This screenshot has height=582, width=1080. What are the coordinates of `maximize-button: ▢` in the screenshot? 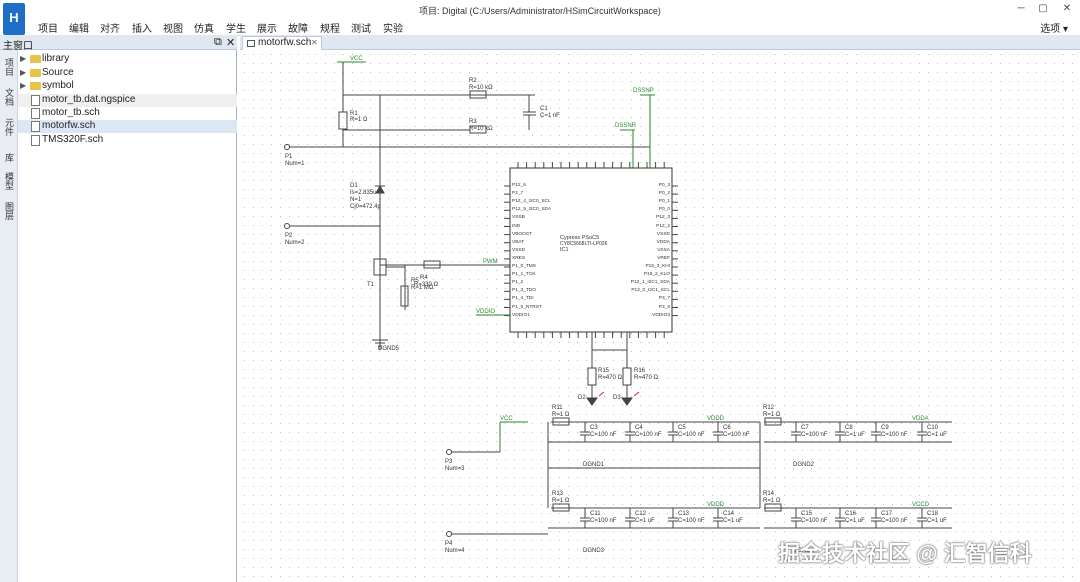 It's located at (1043, 9).